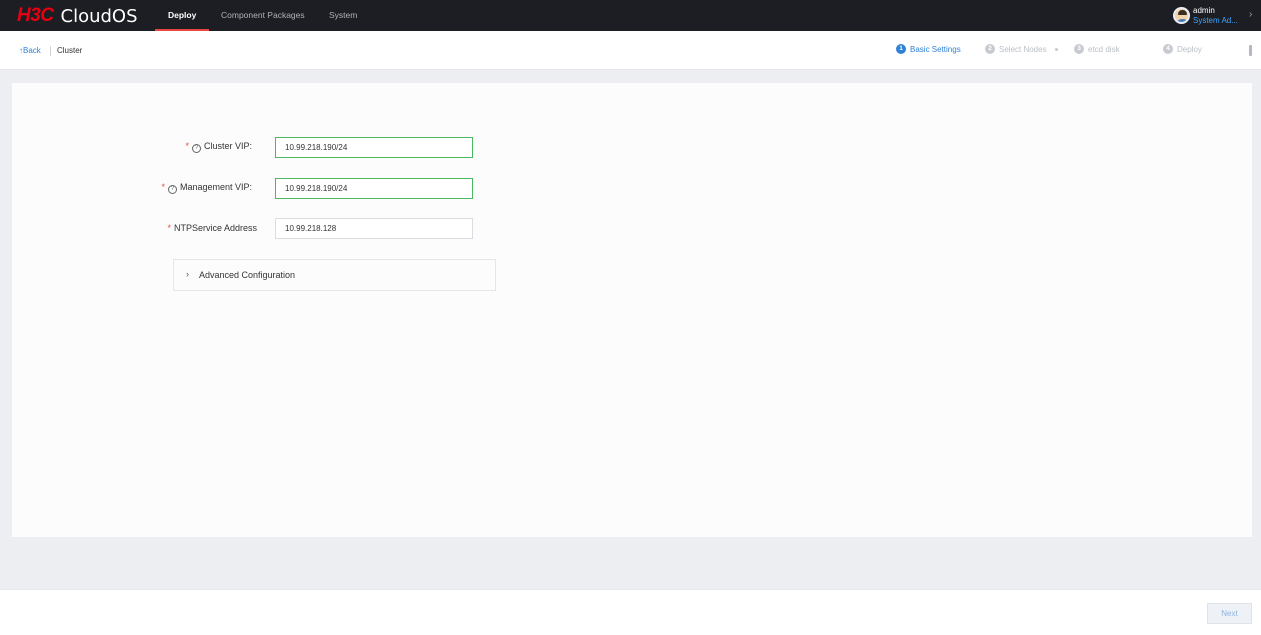 The image size is (1261, 635). I want to click on step-deploy: 4 Deploy, so click(1182, 49).